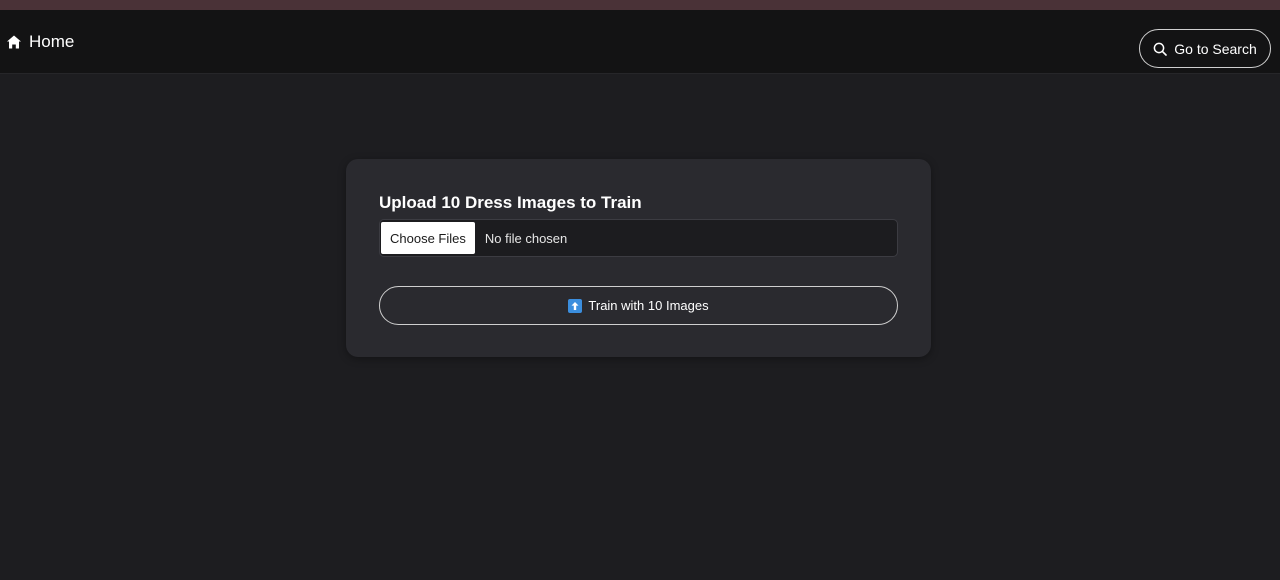 This screenshot has width=1280, height=580. What do you see at coordinates (648, 305) in the screenshot?
I see `train-button-label: Train with 10 Images` at bounding box center [648, 305].